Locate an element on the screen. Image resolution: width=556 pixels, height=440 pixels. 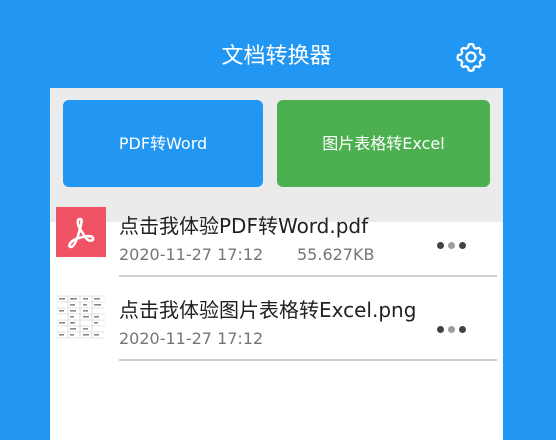
app-bar: 文档转换器 is located at coordinates (276, 57).